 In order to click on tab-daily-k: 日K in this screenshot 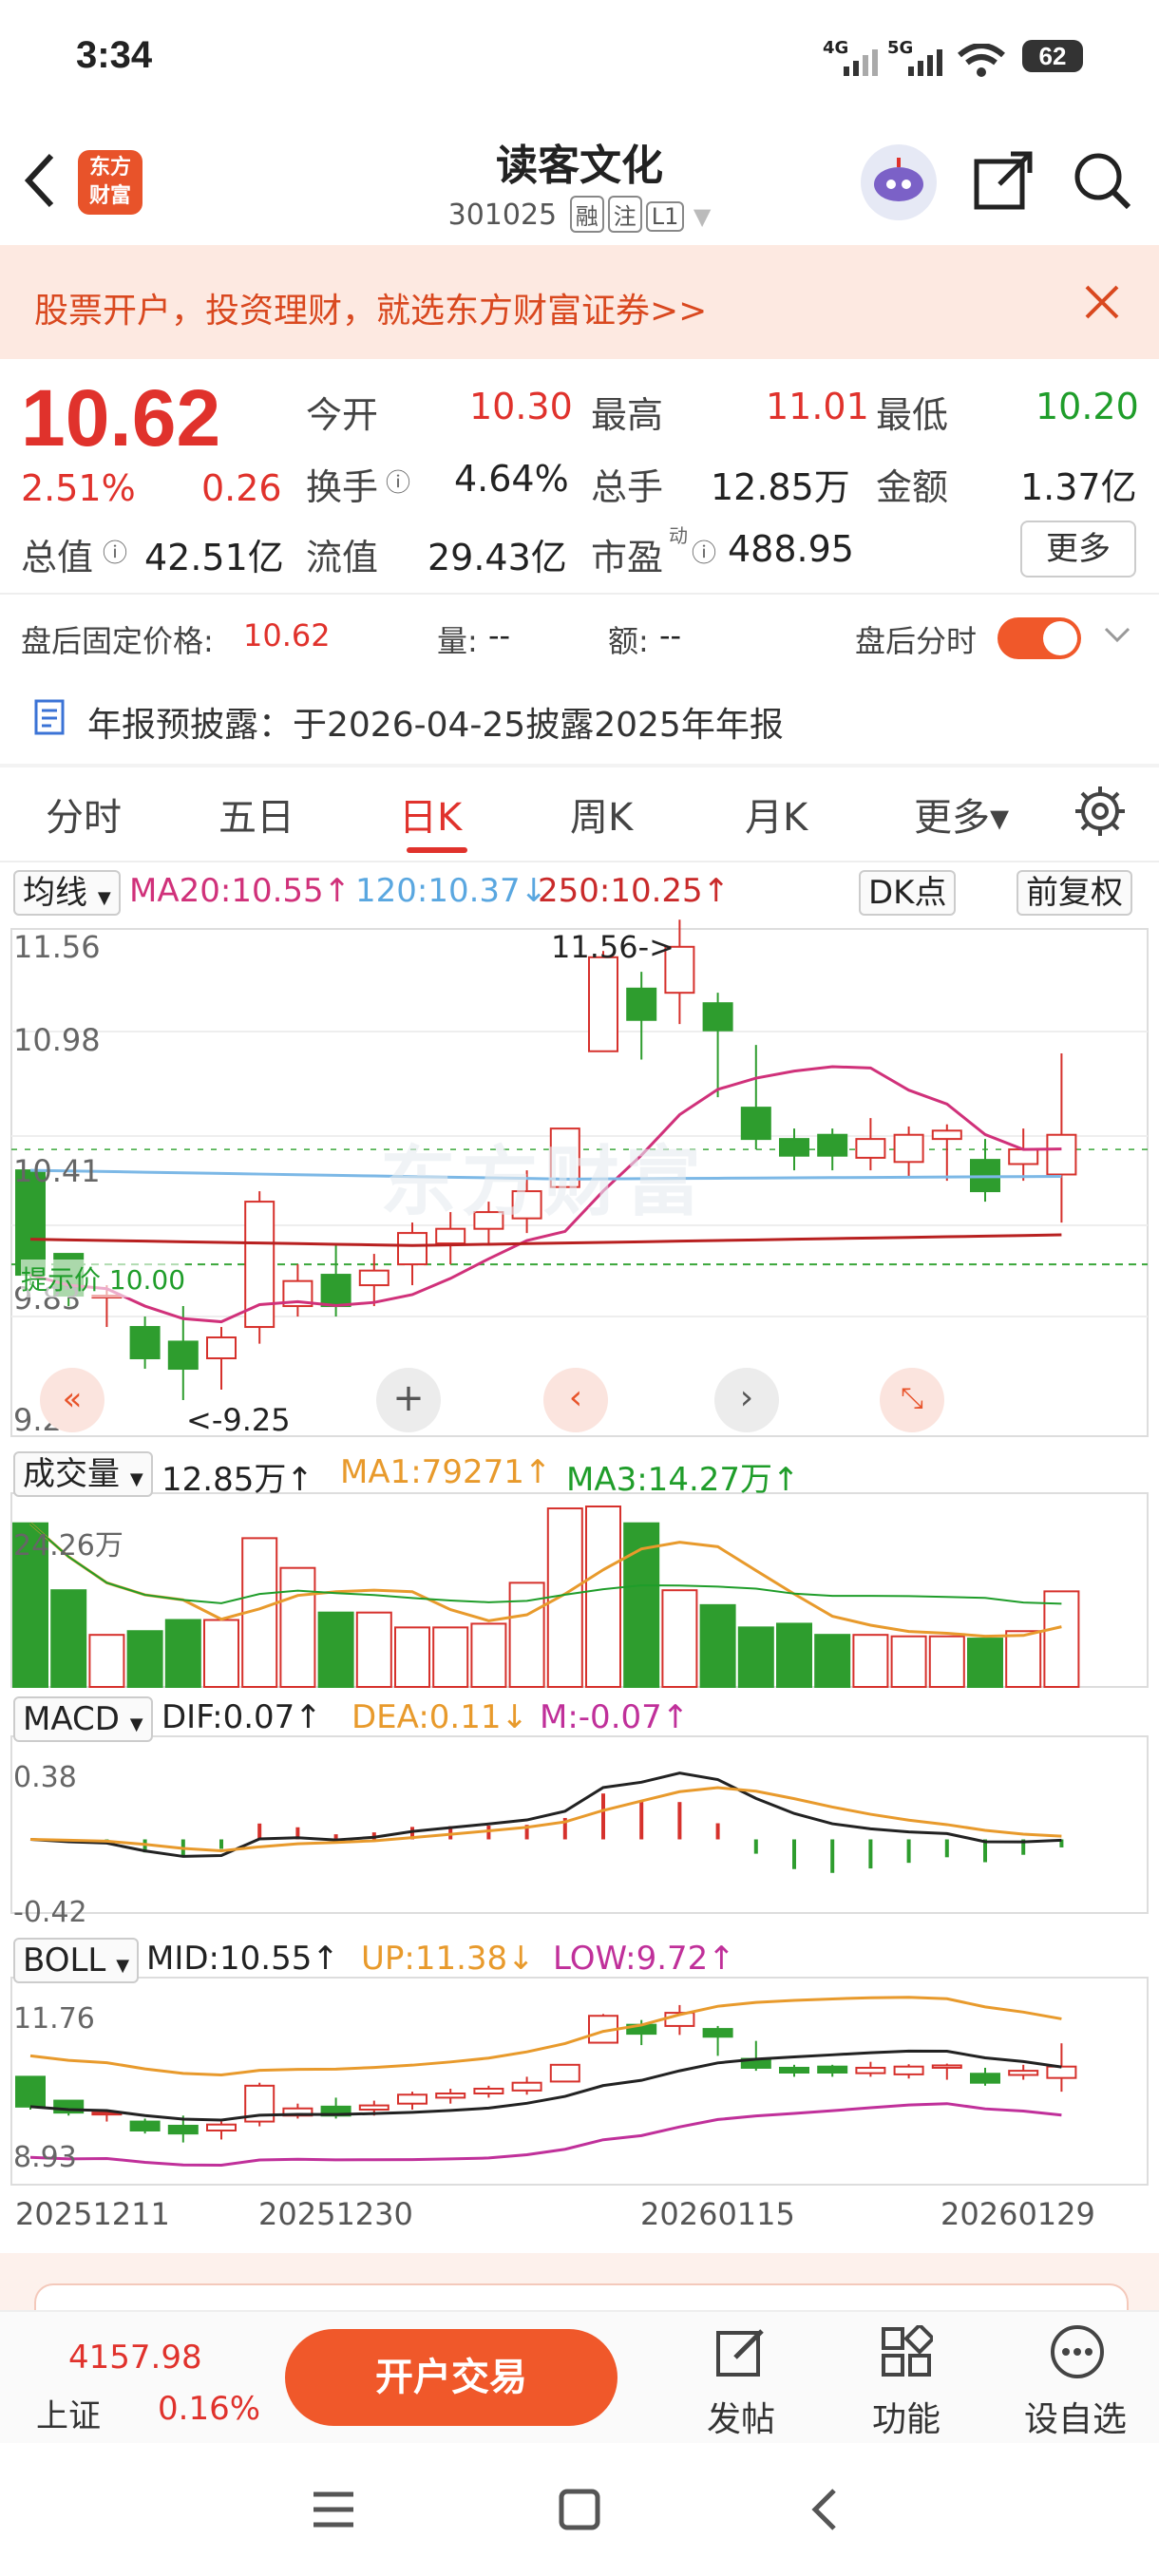, I will do `click(430, 814)`.